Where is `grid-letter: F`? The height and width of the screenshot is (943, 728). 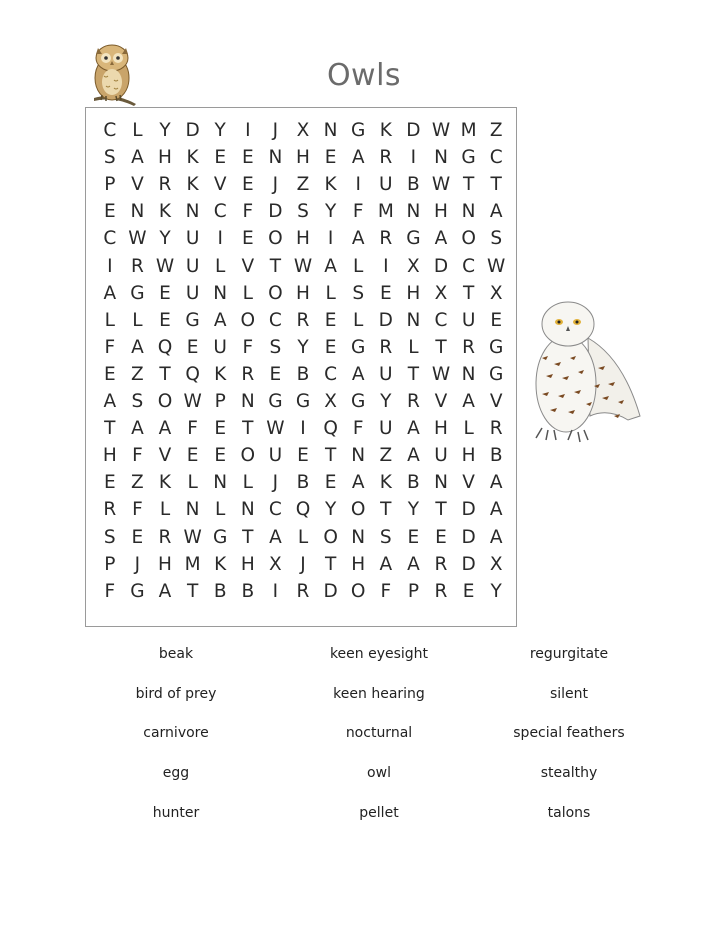 grid-letter: F is located at coordinates (248, 347).